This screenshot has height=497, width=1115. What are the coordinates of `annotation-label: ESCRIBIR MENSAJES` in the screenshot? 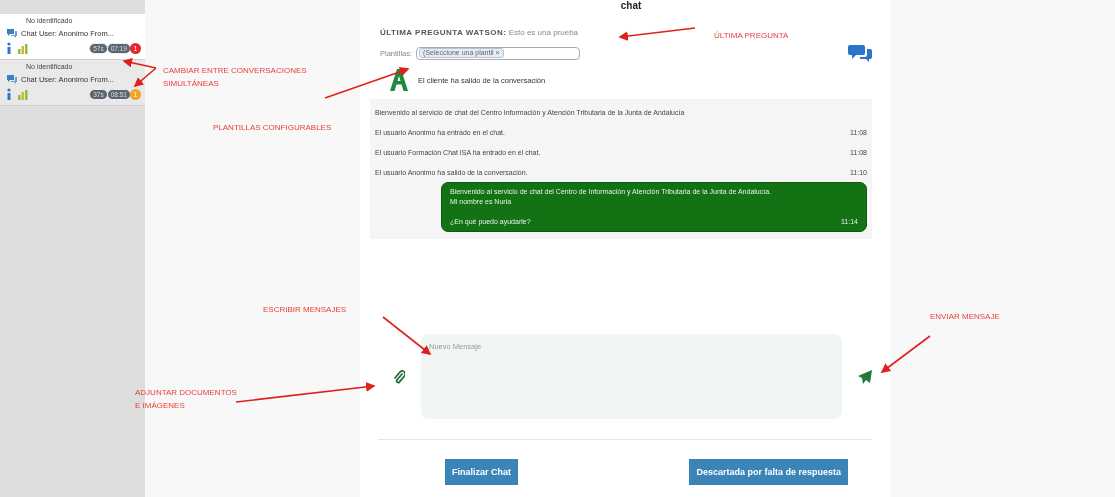 It's located at (305, 310).